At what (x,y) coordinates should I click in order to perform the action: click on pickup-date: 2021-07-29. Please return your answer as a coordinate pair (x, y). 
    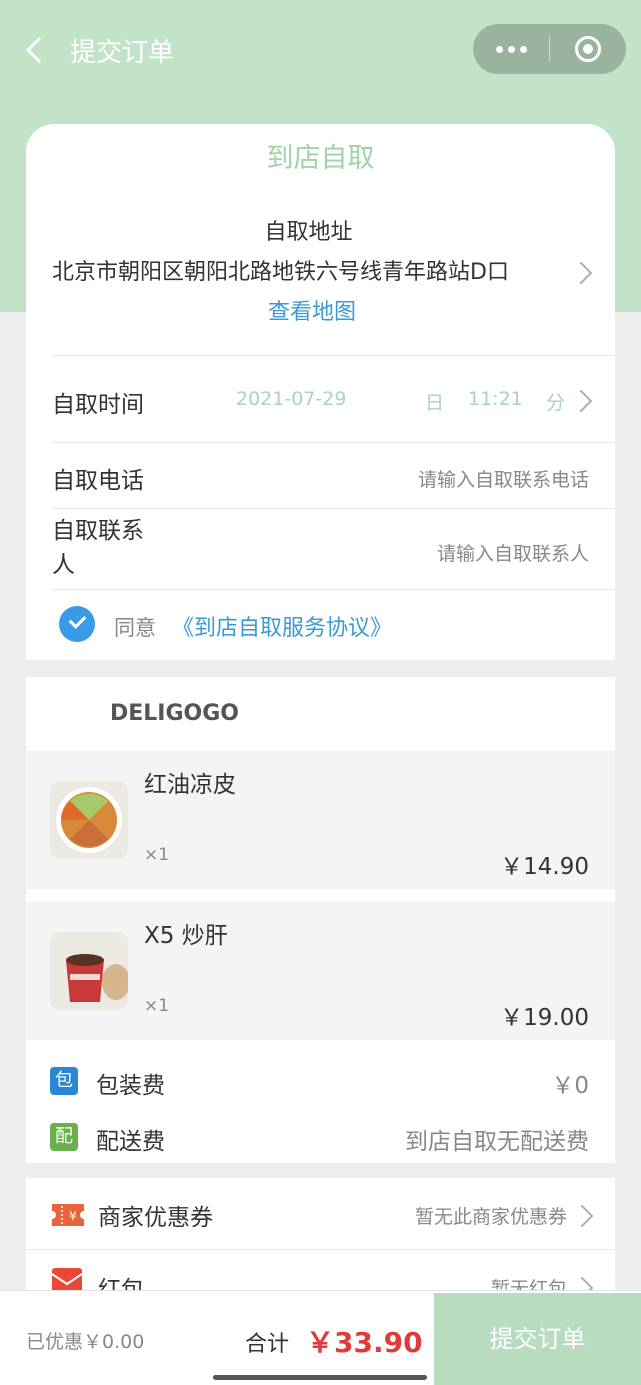
    Looking at the image, I should click on (291, 399).